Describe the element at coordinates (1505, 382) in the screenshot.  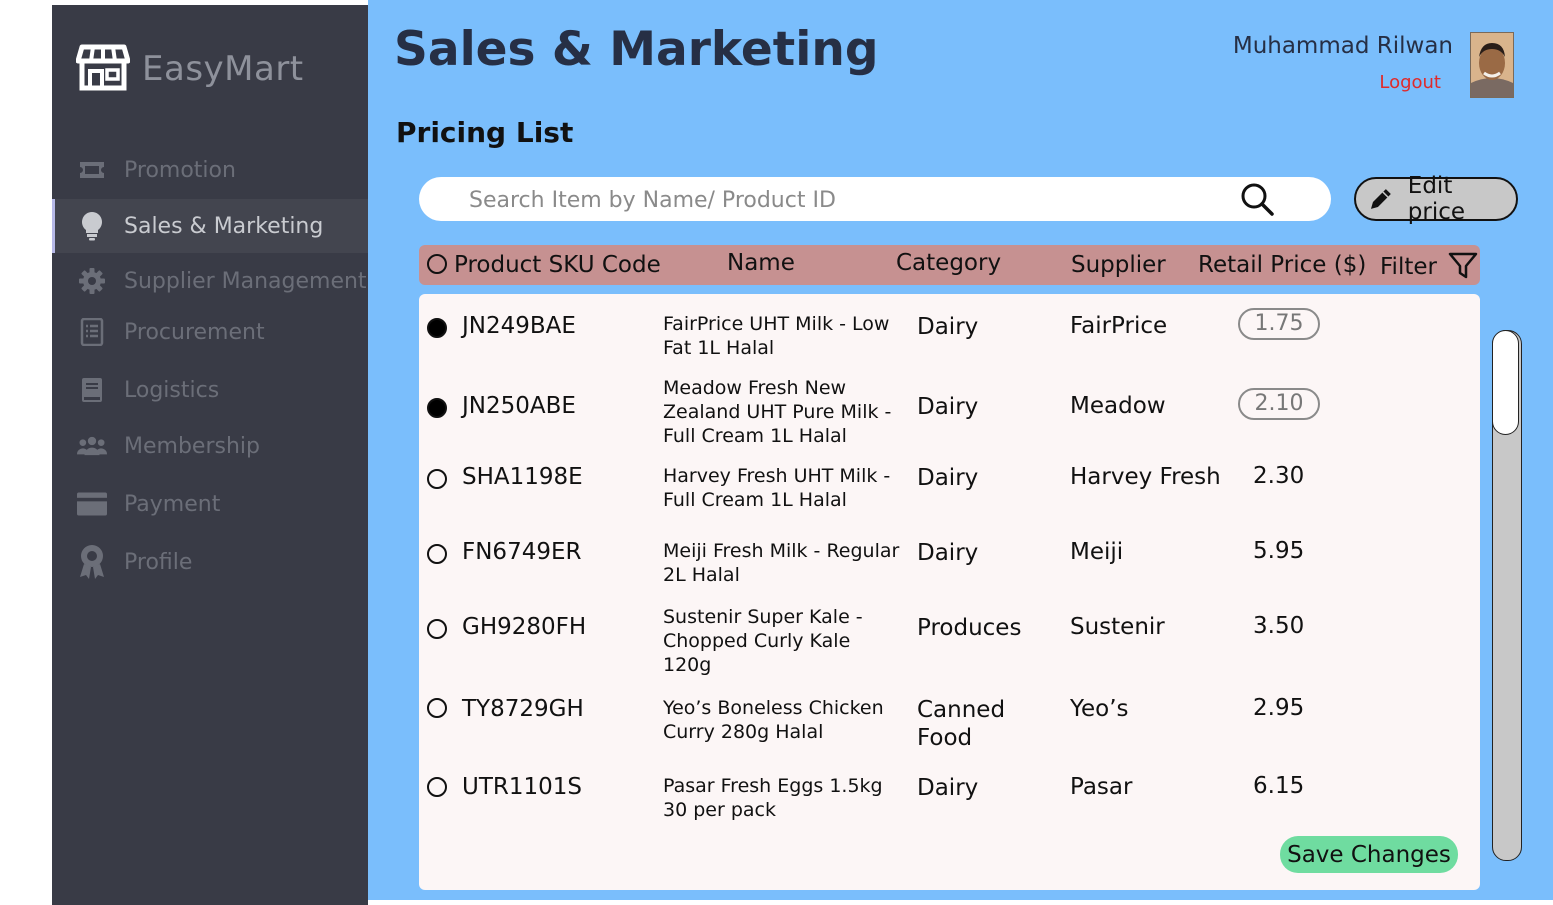
I see `scrollbar-thumb` at that location.